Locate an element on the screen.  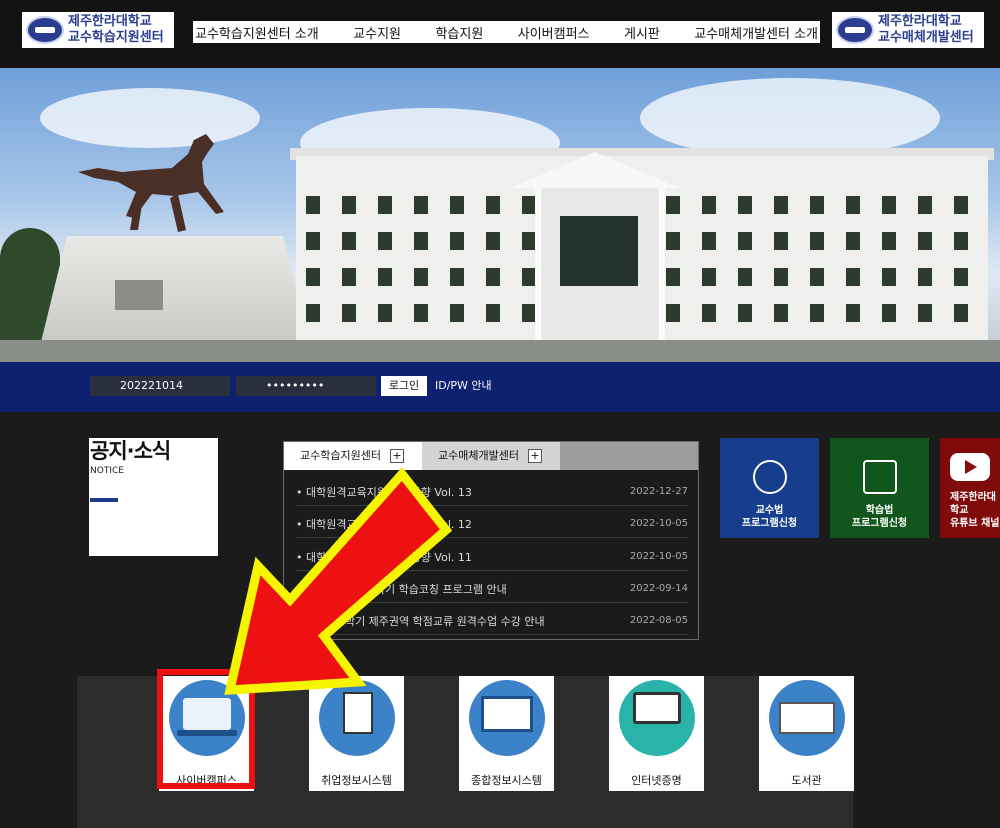
login-bar: 로그인 ID/PW 안내 is located at coordinates (500, 387).